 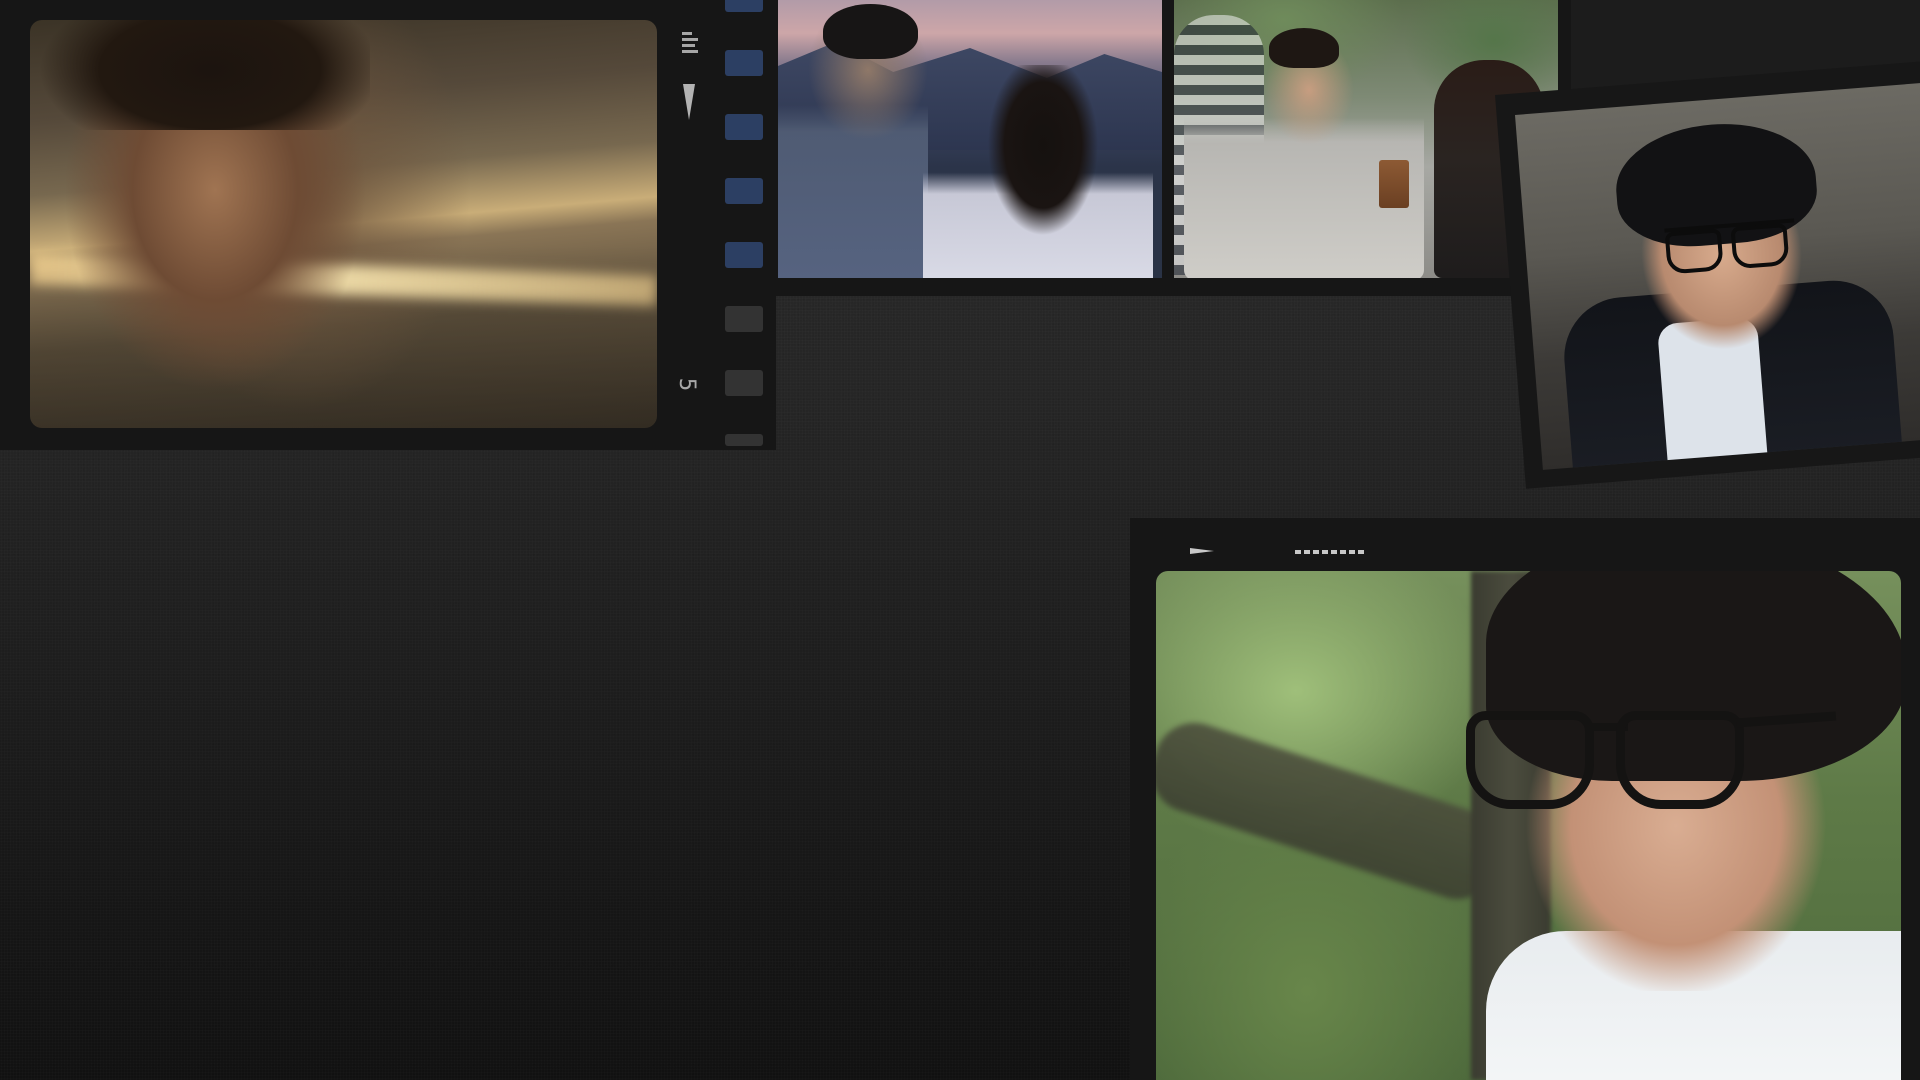 What do you see at coordinates (1038, 171) in the screenshot?
I see `woman-figure` at bounding box center [1038, 171].